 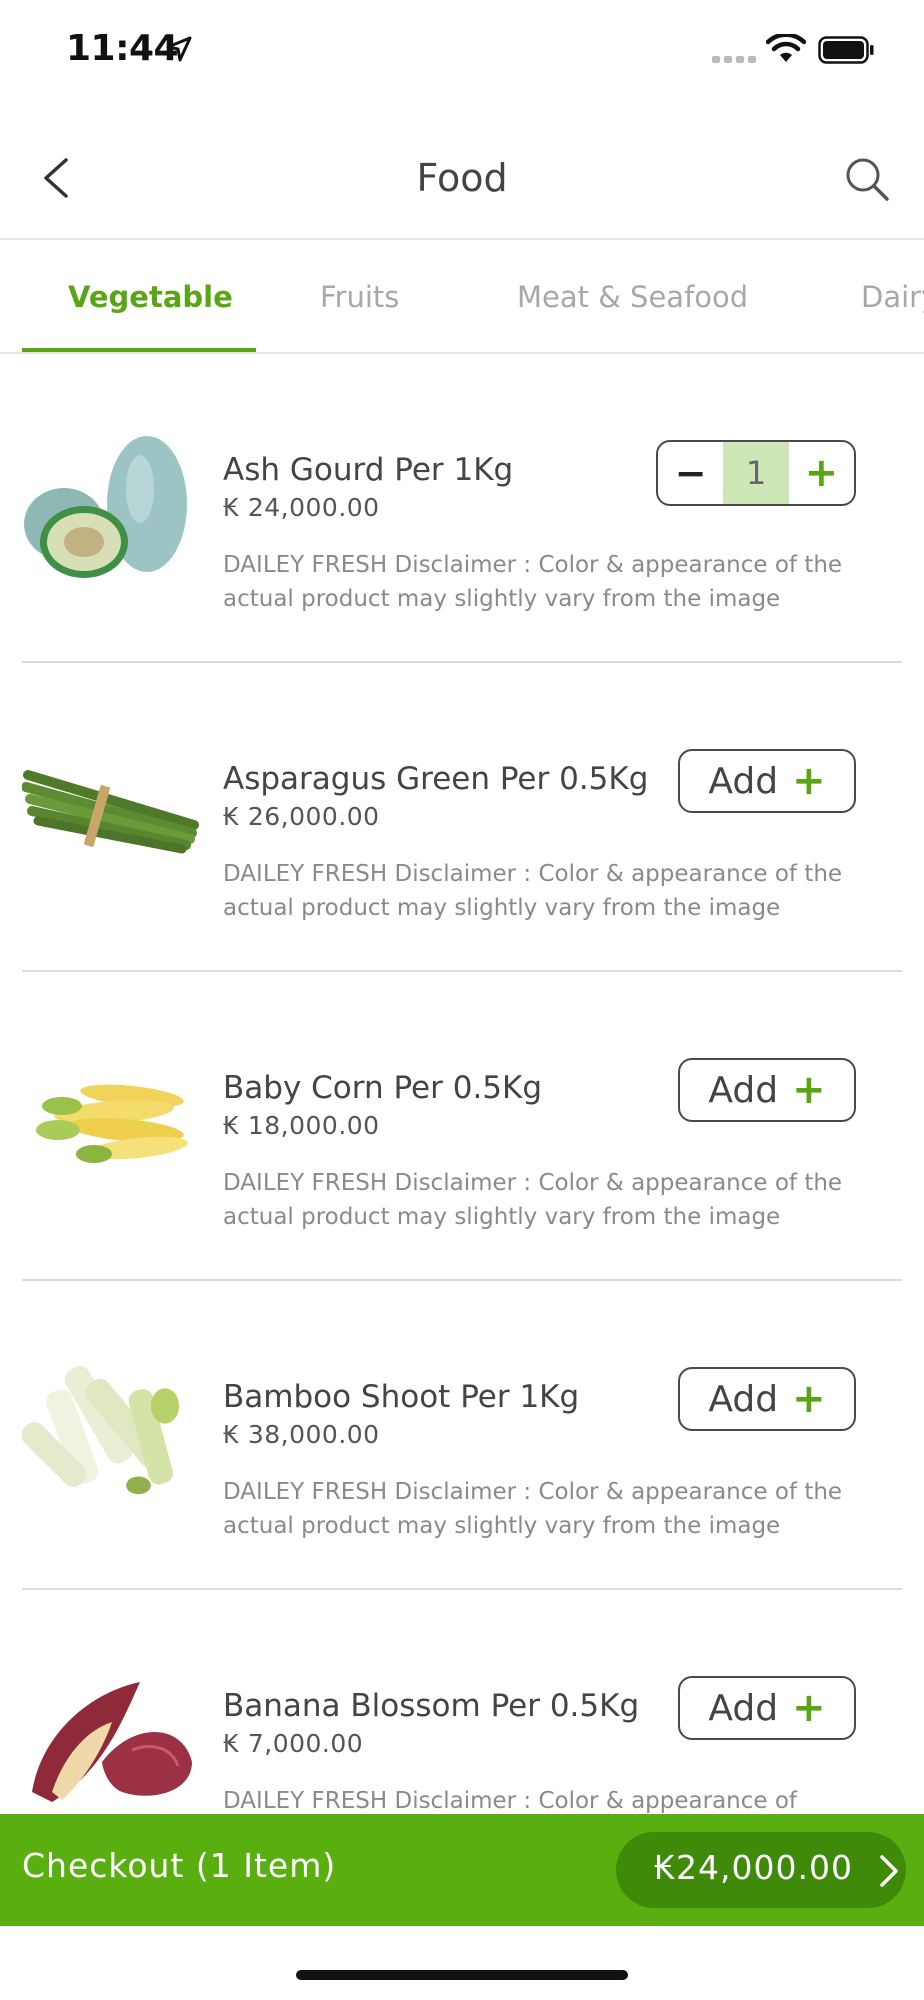 I want to click on product-price: ₭ 7,000.00, so click(x=293, y=1743).